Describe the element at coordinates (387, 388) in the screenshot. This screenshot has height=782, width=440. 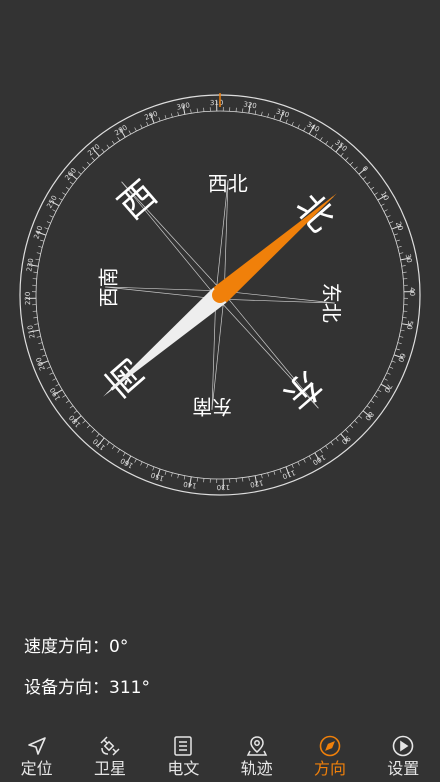
I see `ring-number: 70` at that location.